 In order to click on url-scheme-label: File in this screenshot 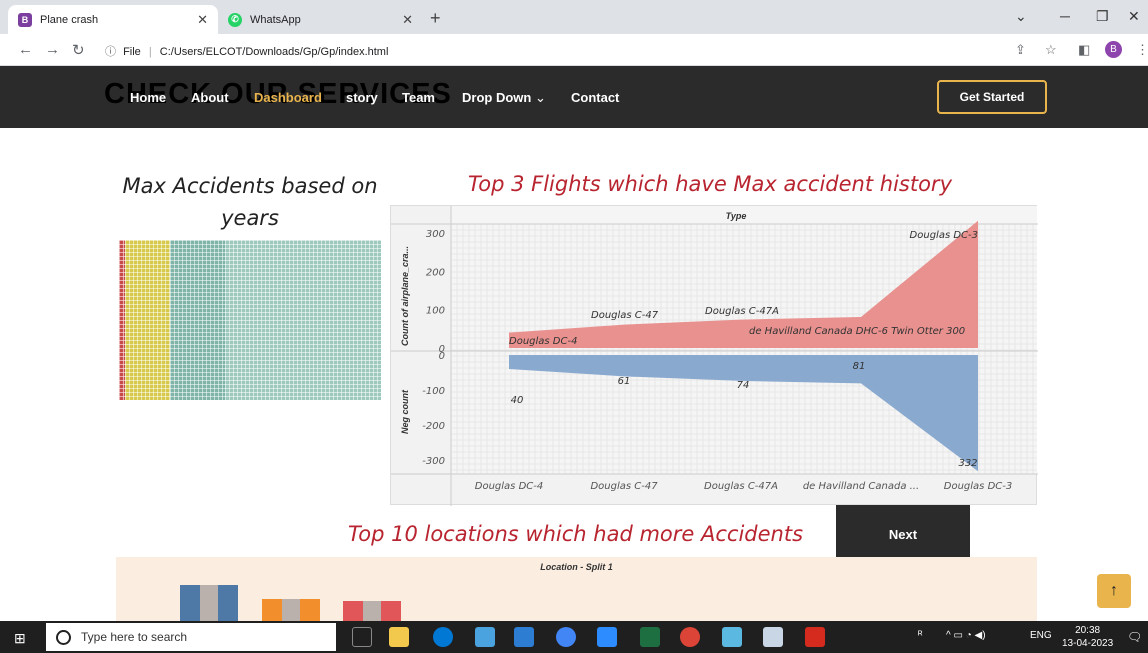, I will do `click(132, 52)`.